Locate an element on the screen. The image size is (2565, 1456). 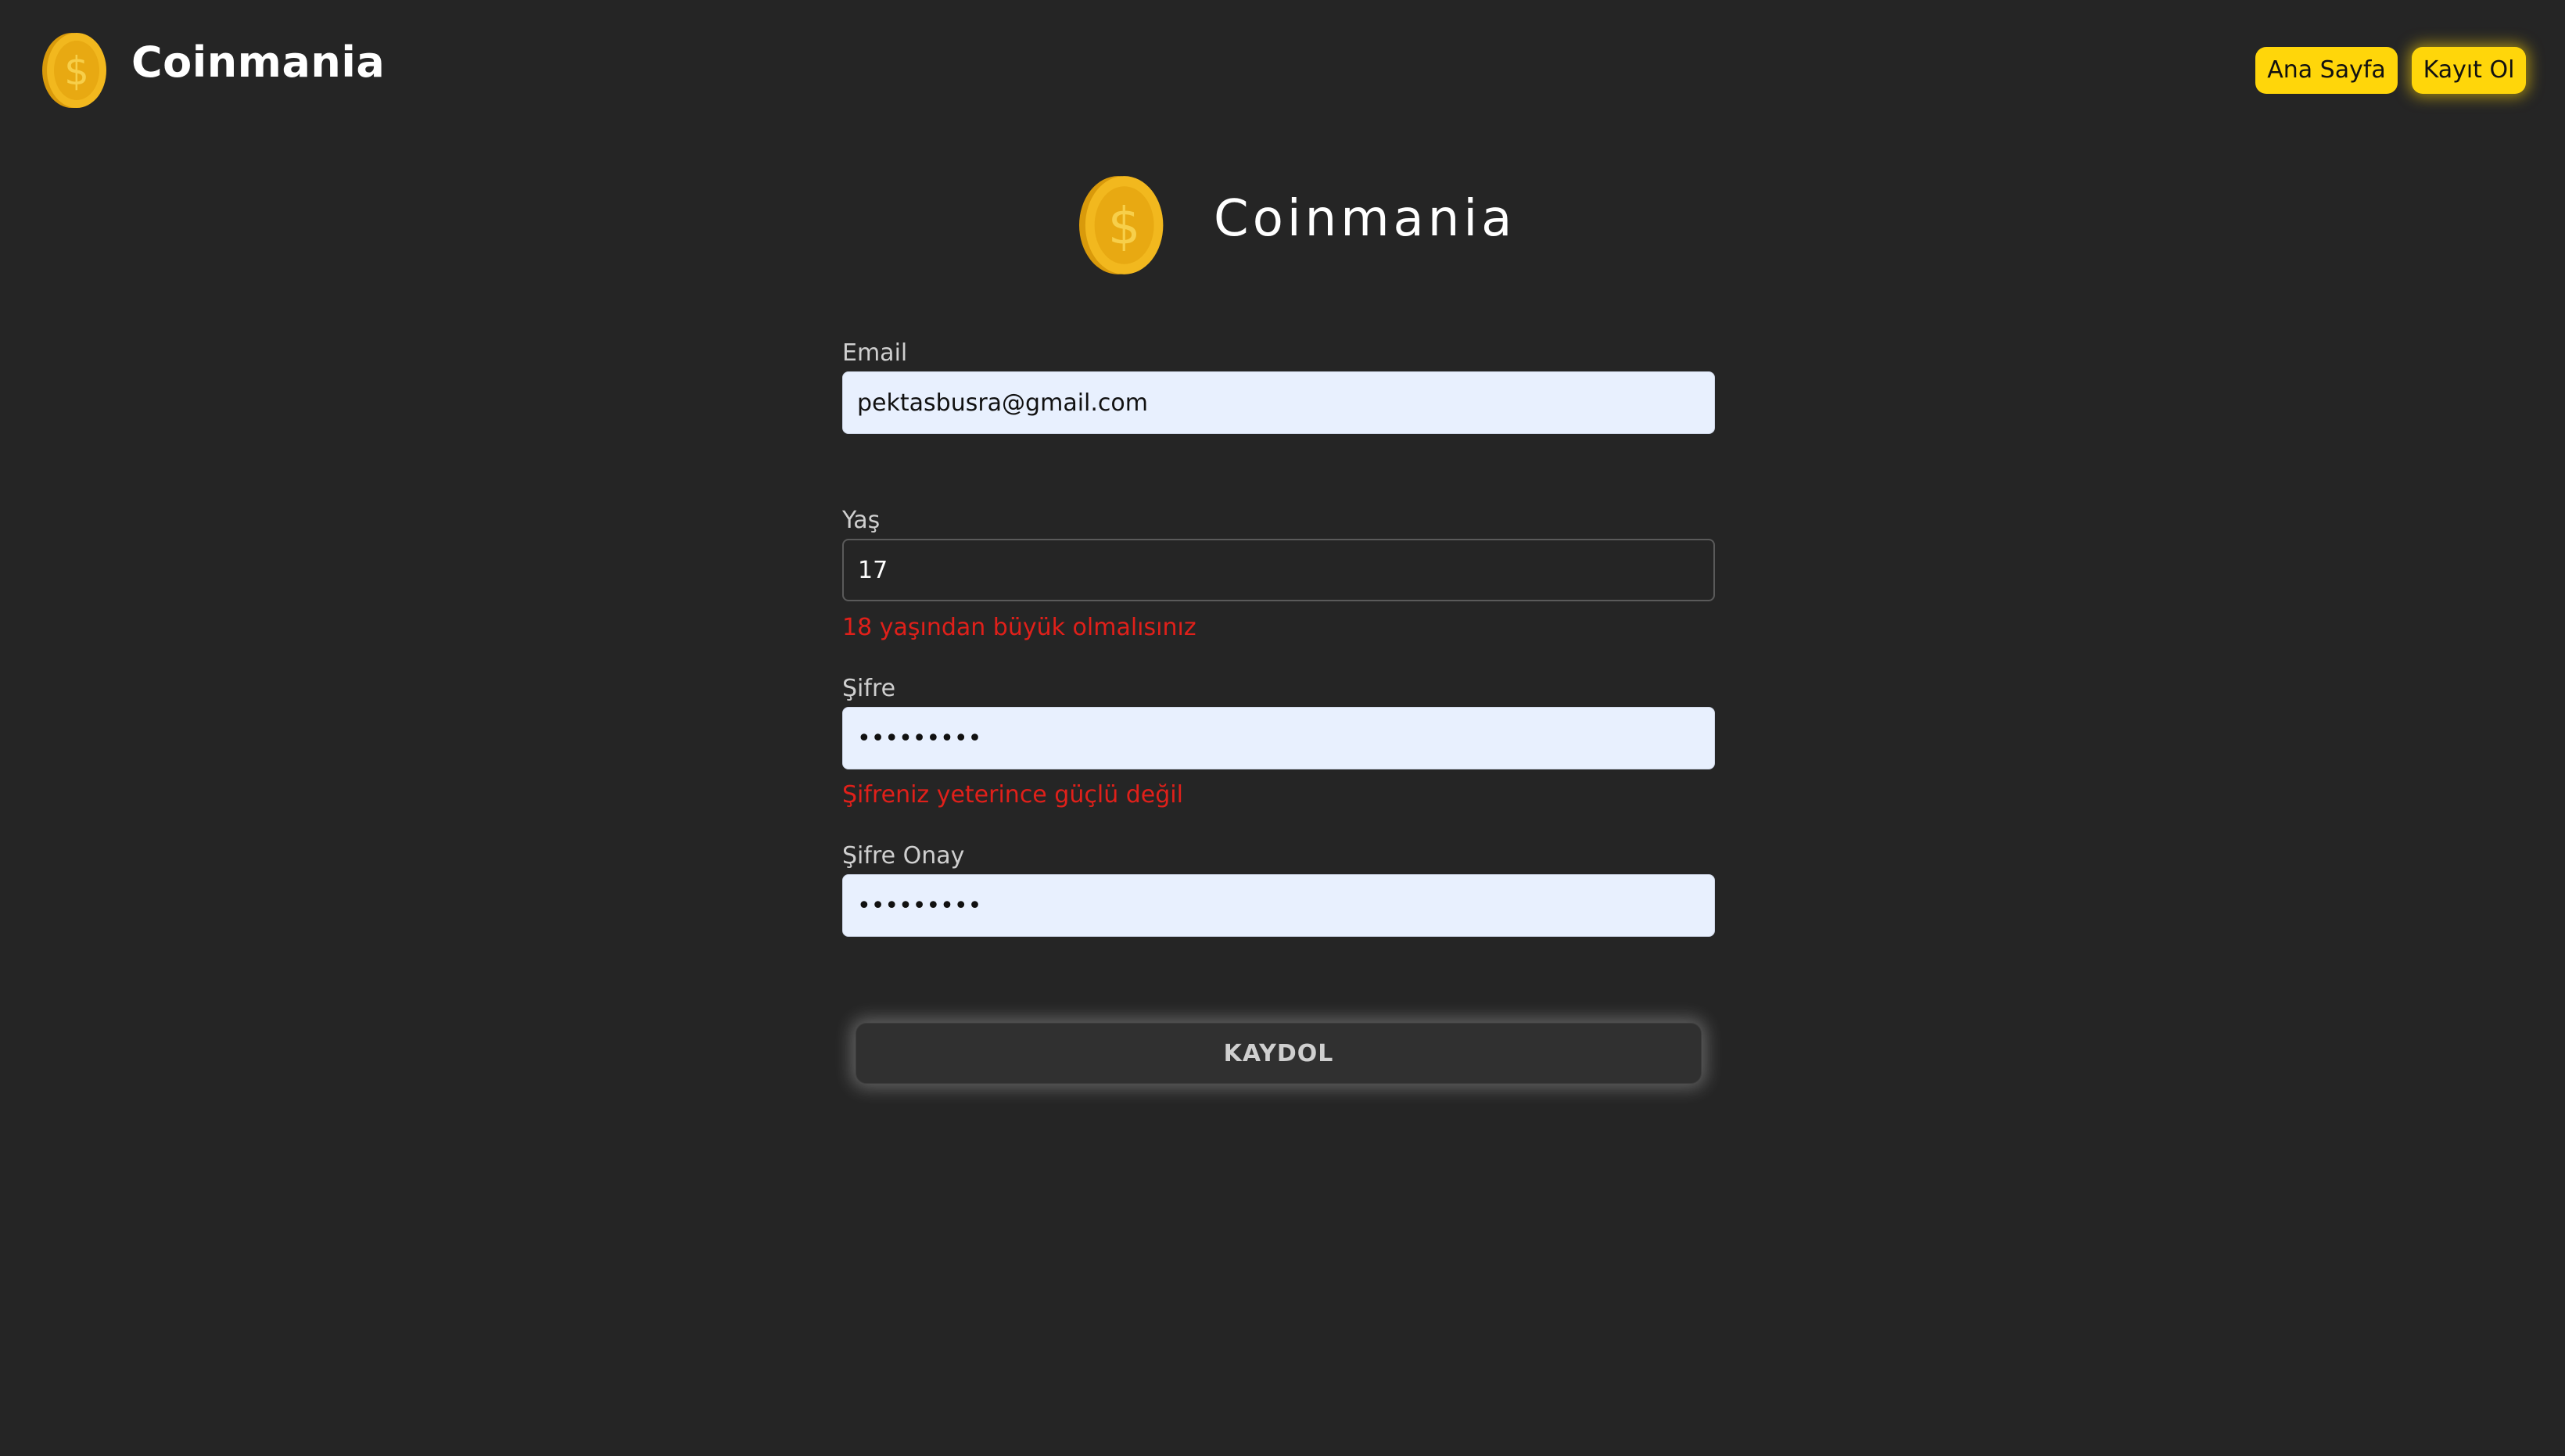
password-error-message: Şifreniz yeterince güçlü değil is located at coordinates (1012, 795).